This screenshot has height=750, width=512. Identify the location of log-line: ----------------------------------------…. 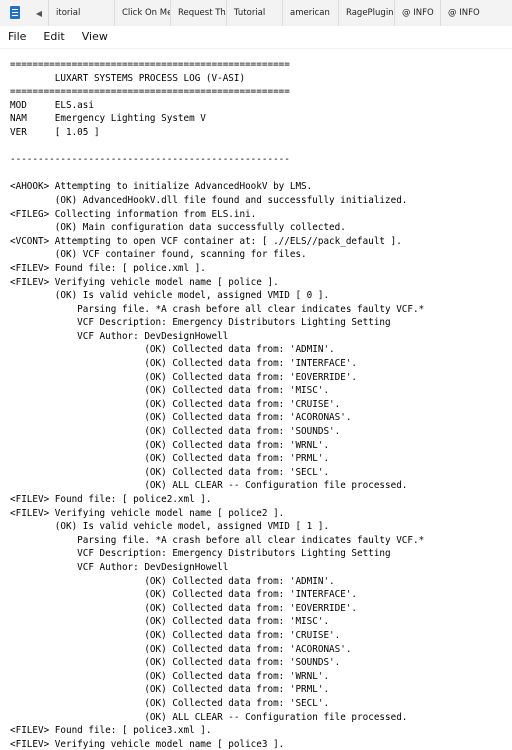
(150, 160).